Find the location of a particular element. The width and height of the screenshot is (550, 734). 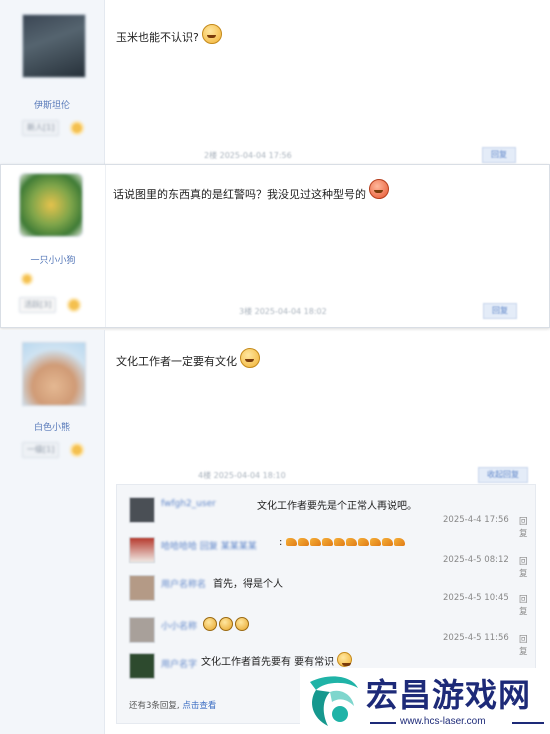

more-replies: 还有3条回复, 点击查看 is located at coordinates (173, 706).